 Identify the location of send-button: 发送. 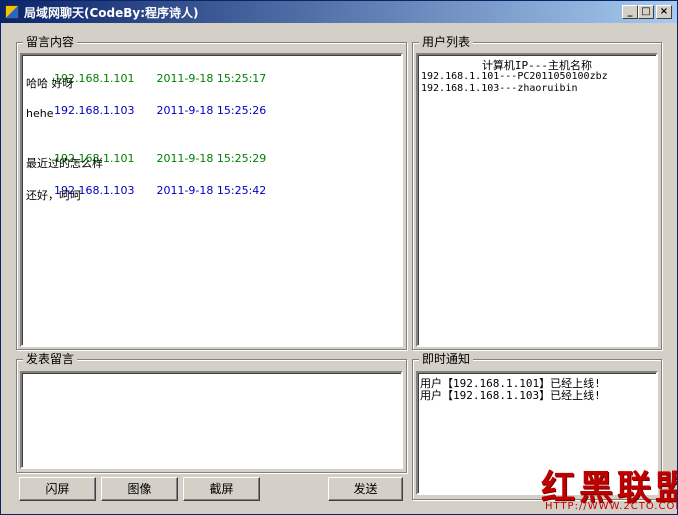
(365, 489).